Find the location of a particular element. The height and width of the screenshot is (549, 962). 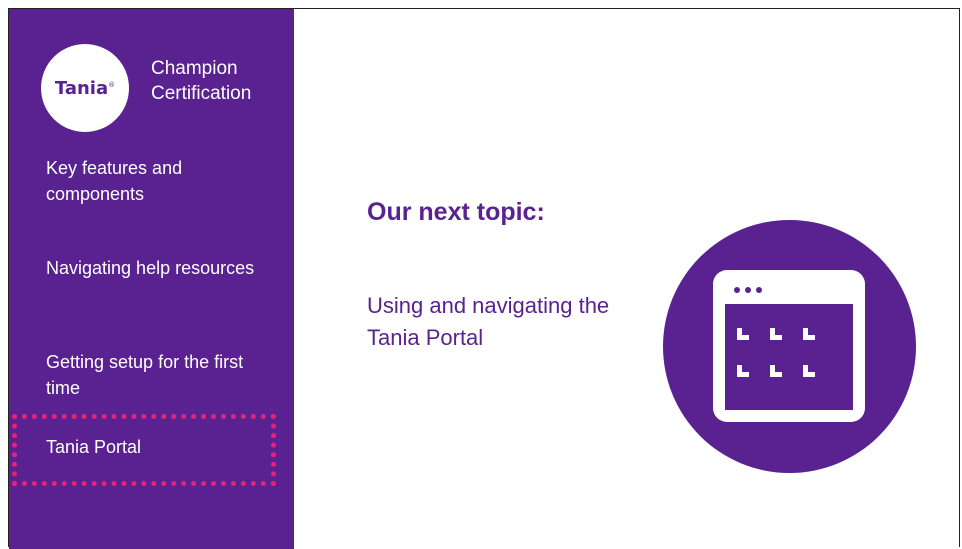

sidebar-item-getting-setup: Getting setup for the first time is located at coordinates (156, 375).